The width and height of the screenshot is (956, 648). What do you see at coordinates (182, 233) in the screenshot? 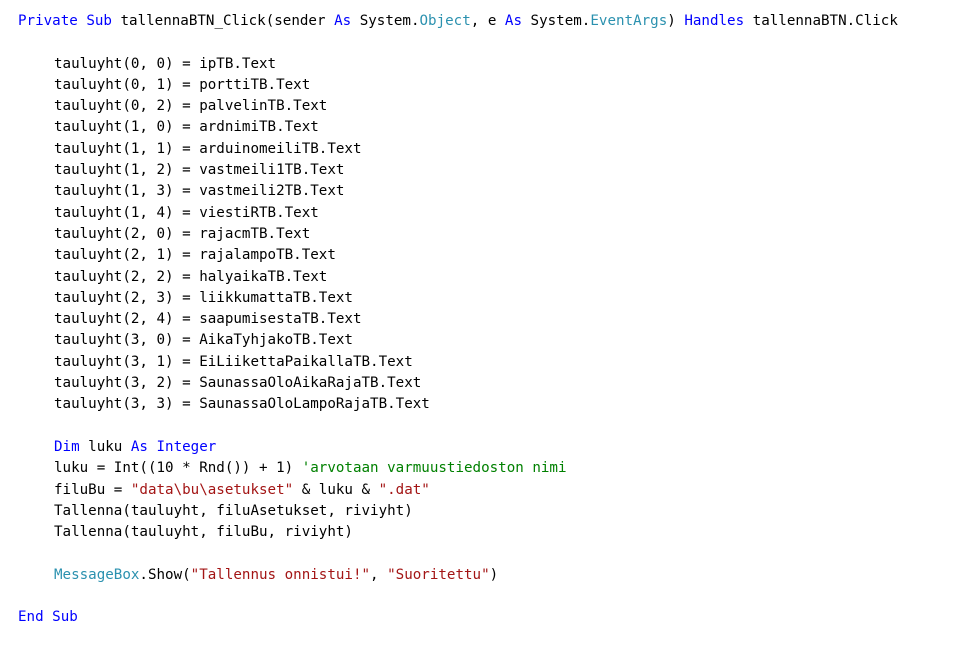
I see `code-text: tauluyht(2, 0) = rajacmTB.Text` at bounding box center [182, 233].